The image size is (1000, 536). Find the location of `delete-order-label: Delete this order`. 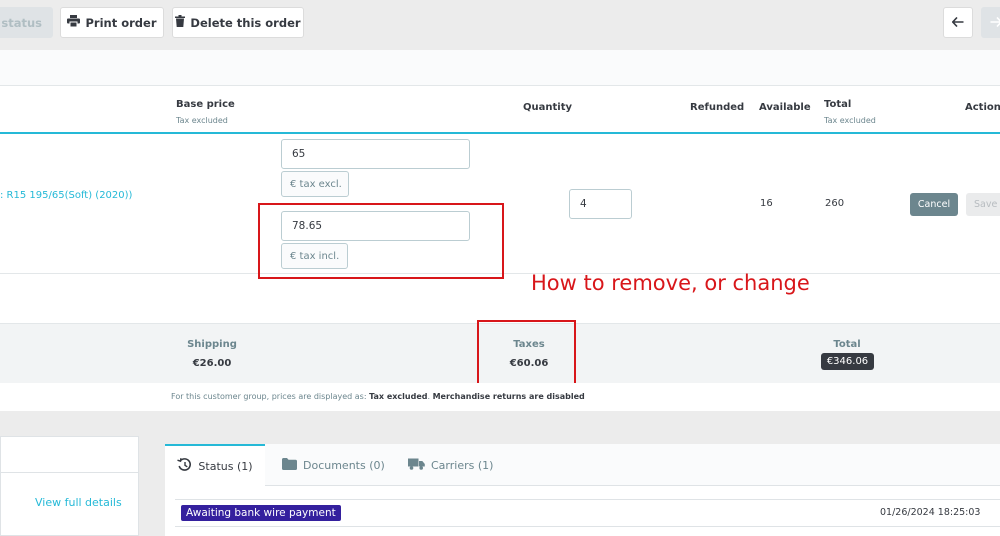

delete-order-label: Delete this order is located at coordinates (245, 22).